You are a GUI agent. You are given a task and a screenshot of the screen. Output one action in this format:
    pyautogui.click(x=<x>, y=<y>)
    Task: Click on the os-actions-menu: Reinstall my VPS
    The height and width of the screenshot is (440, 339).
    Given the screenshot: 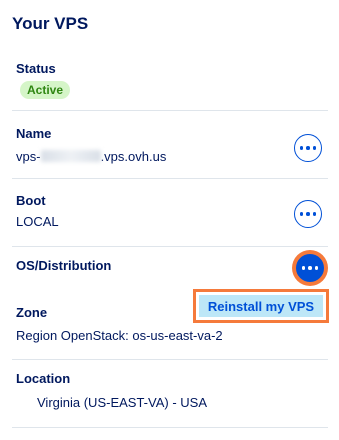 What is the action you would take?
    pyautogui.click(x=261, y=306)
    